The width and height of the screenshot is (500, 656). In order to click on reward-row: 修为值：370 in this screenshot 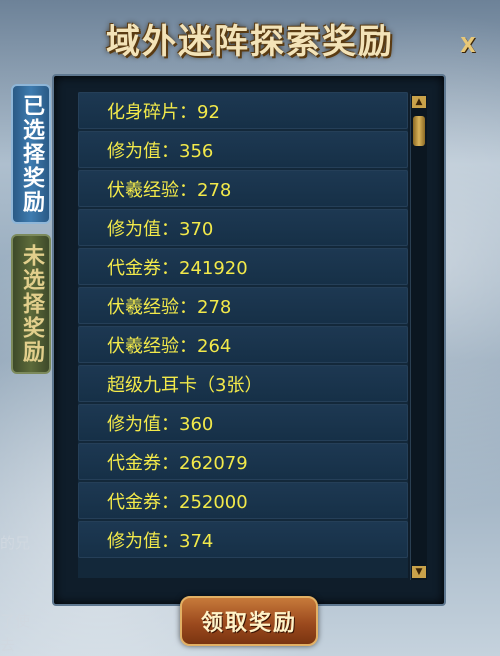, I will do `click(243, 227)`.